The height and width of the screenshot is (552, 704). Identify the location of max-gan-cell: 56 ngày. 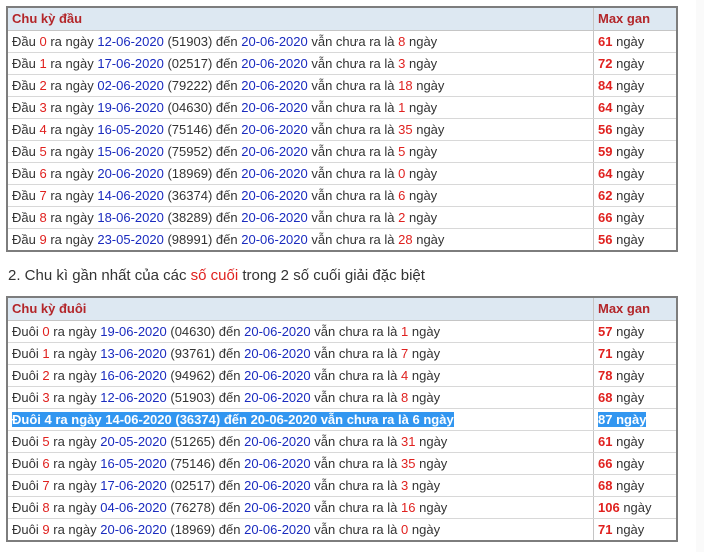
(635, 239).